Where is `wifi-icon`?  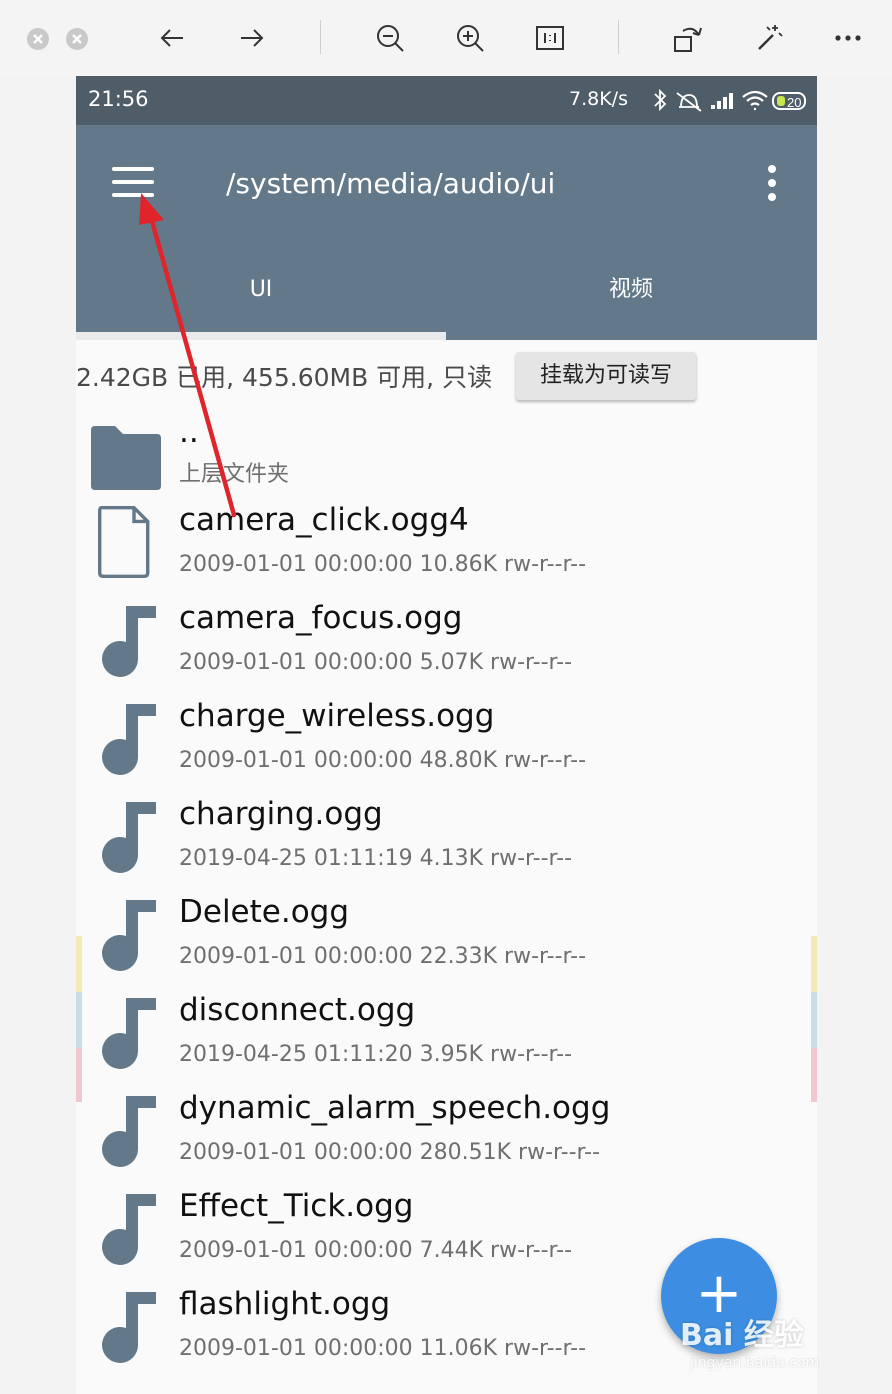 wifi-icon is located at coordinates (755, 100).